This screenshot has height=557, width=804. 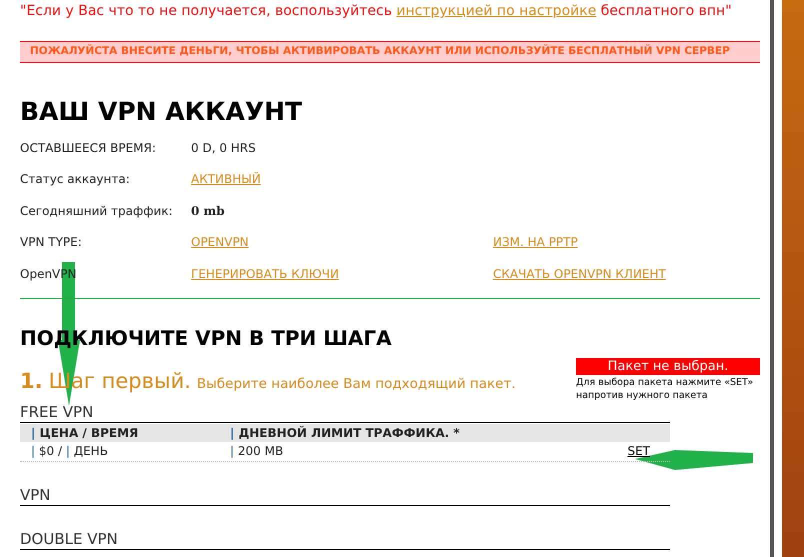 What do you see at coordinates (665, 389) in the screenshot?
I see `status-hint: Для выбора пакета нажмите «SET» напротив нужного пакета` at bounding box center [665, 389].